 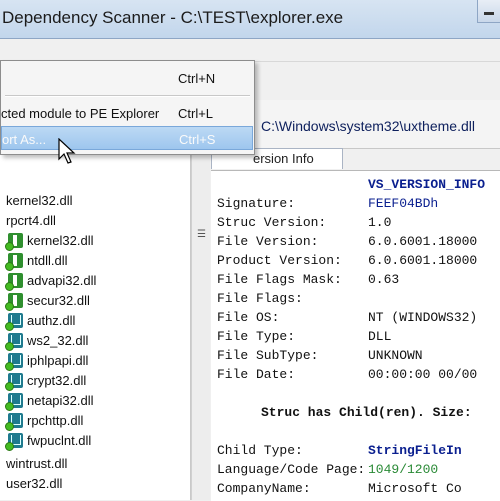 What do you see at coordinates (127, 138) in the screenshot?
I see `menu-item-export-as: ort As... Ctrl+S` at bounding box center [127, 138].